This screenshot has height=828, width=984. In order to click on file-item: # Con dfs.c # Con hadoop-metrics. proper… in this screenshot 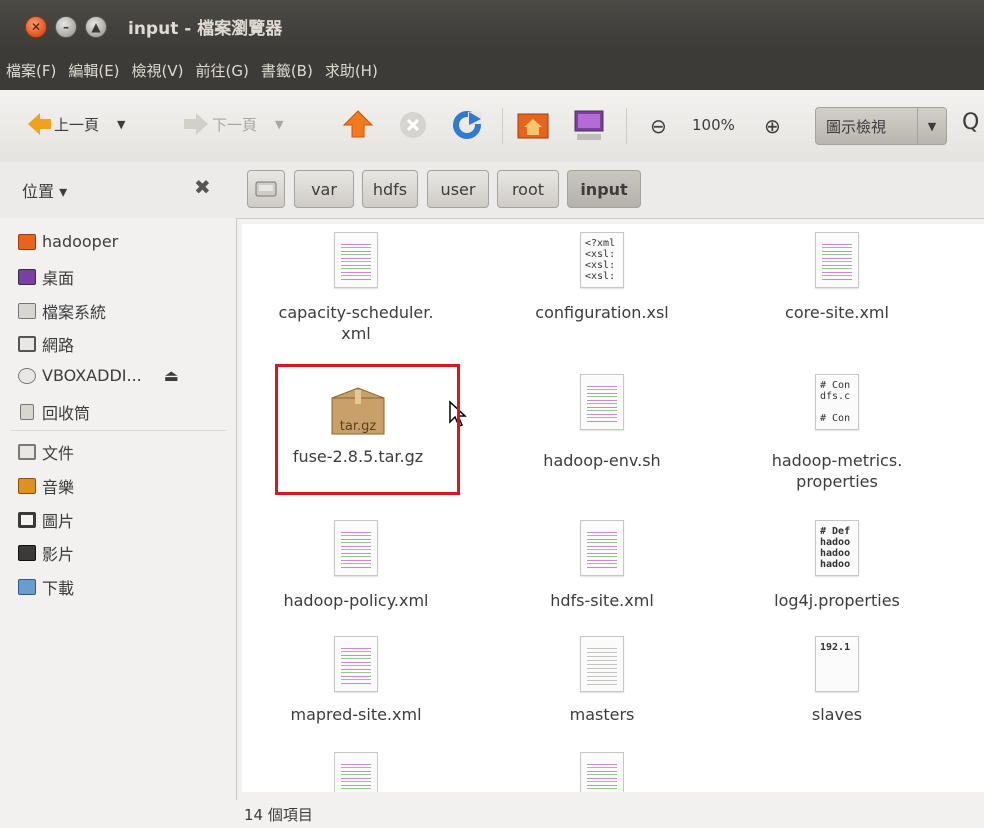, I will do `click(837, 433)`.